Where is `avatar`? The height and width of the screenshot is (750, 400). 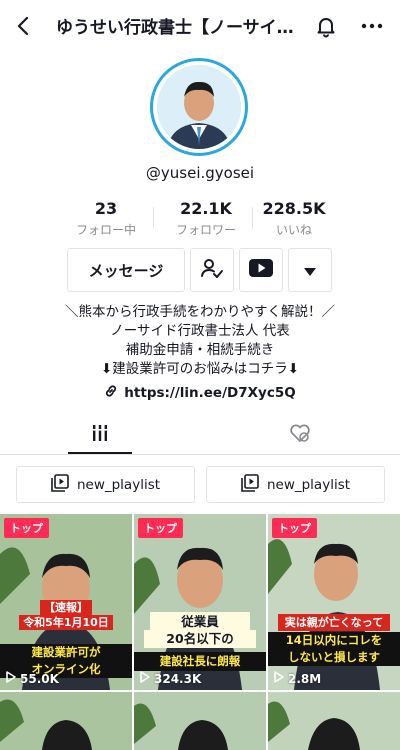 avatar is located at coordinates (199, 107).